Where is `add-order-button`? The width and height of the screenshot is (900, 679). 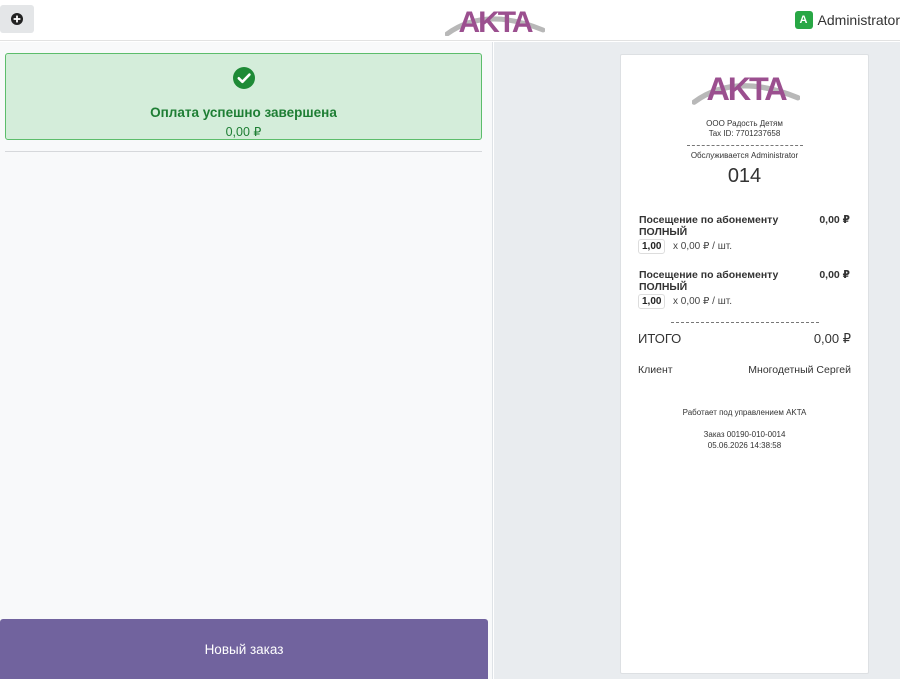 add-order-button is located at coordinates (17, 19).